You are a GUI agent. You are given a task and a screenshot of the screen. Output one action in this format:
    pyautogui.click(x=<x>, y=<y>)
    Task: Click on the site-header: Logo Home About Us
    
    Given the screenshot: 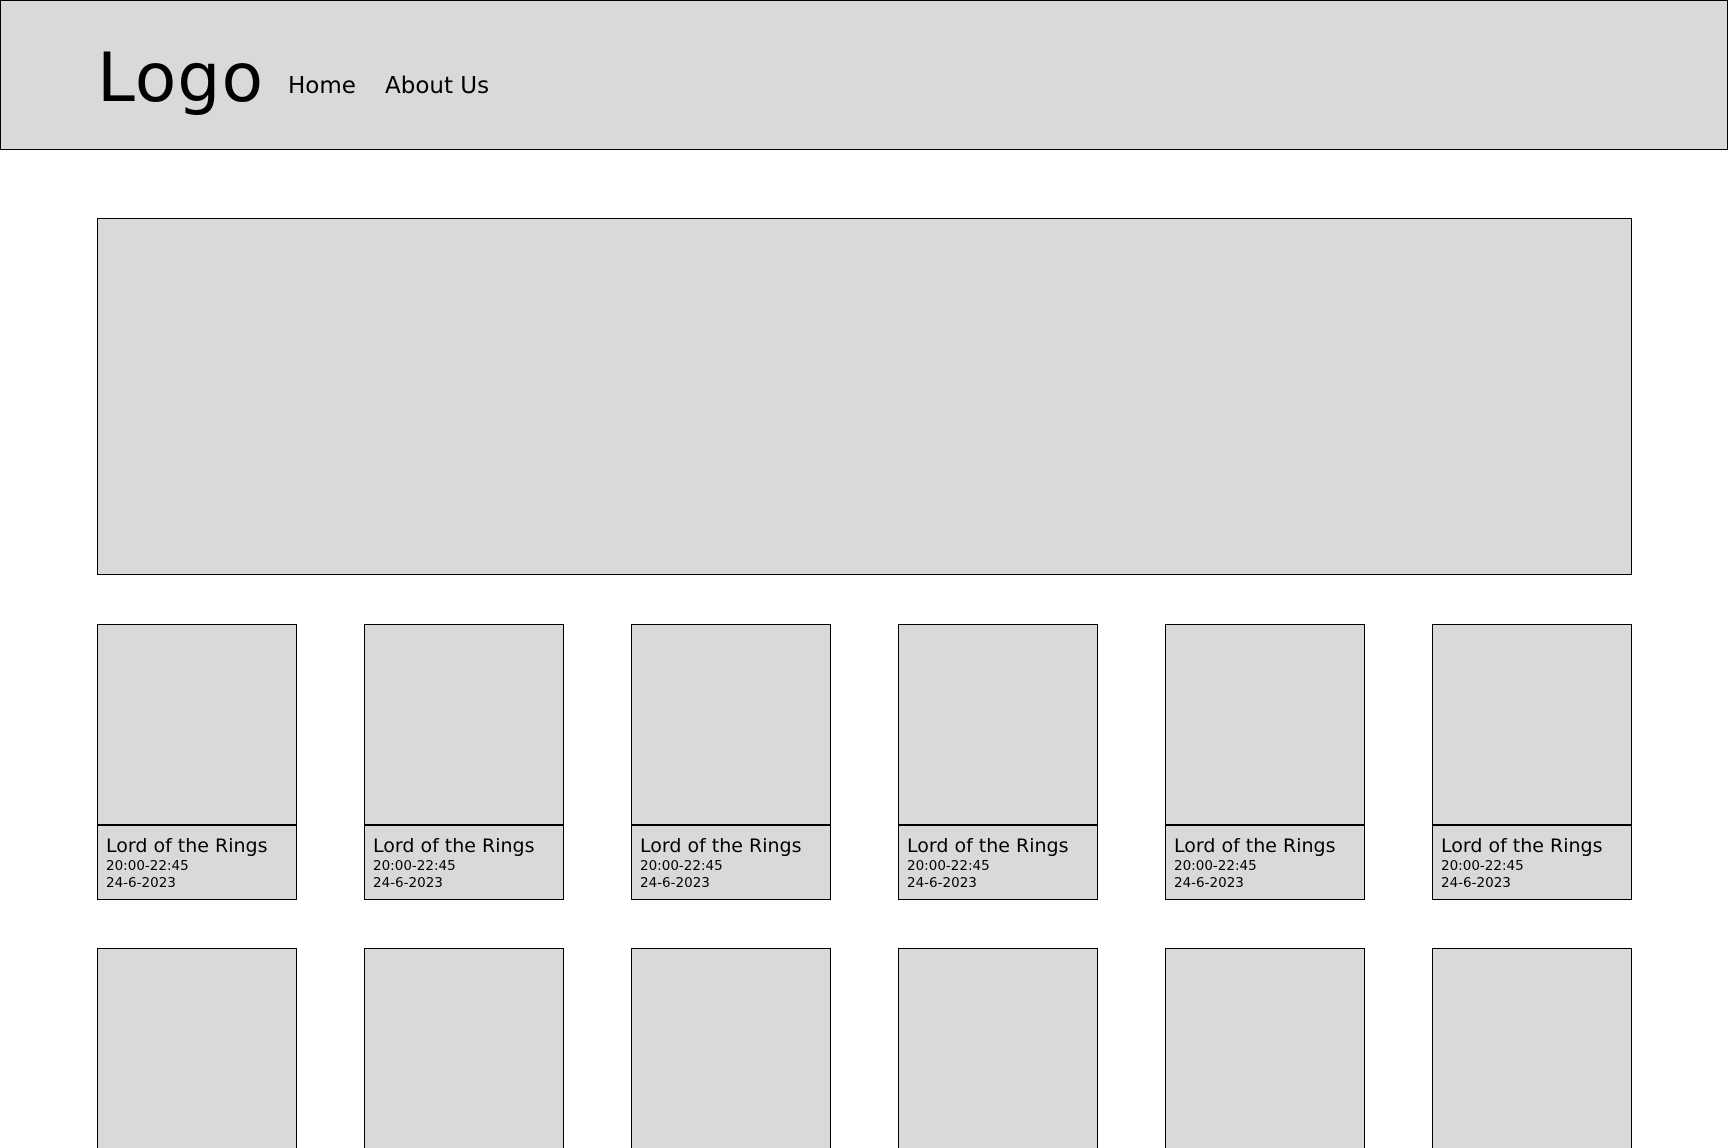 What is the action you would take?
    pyautogui.click(x=864, y=75)
    